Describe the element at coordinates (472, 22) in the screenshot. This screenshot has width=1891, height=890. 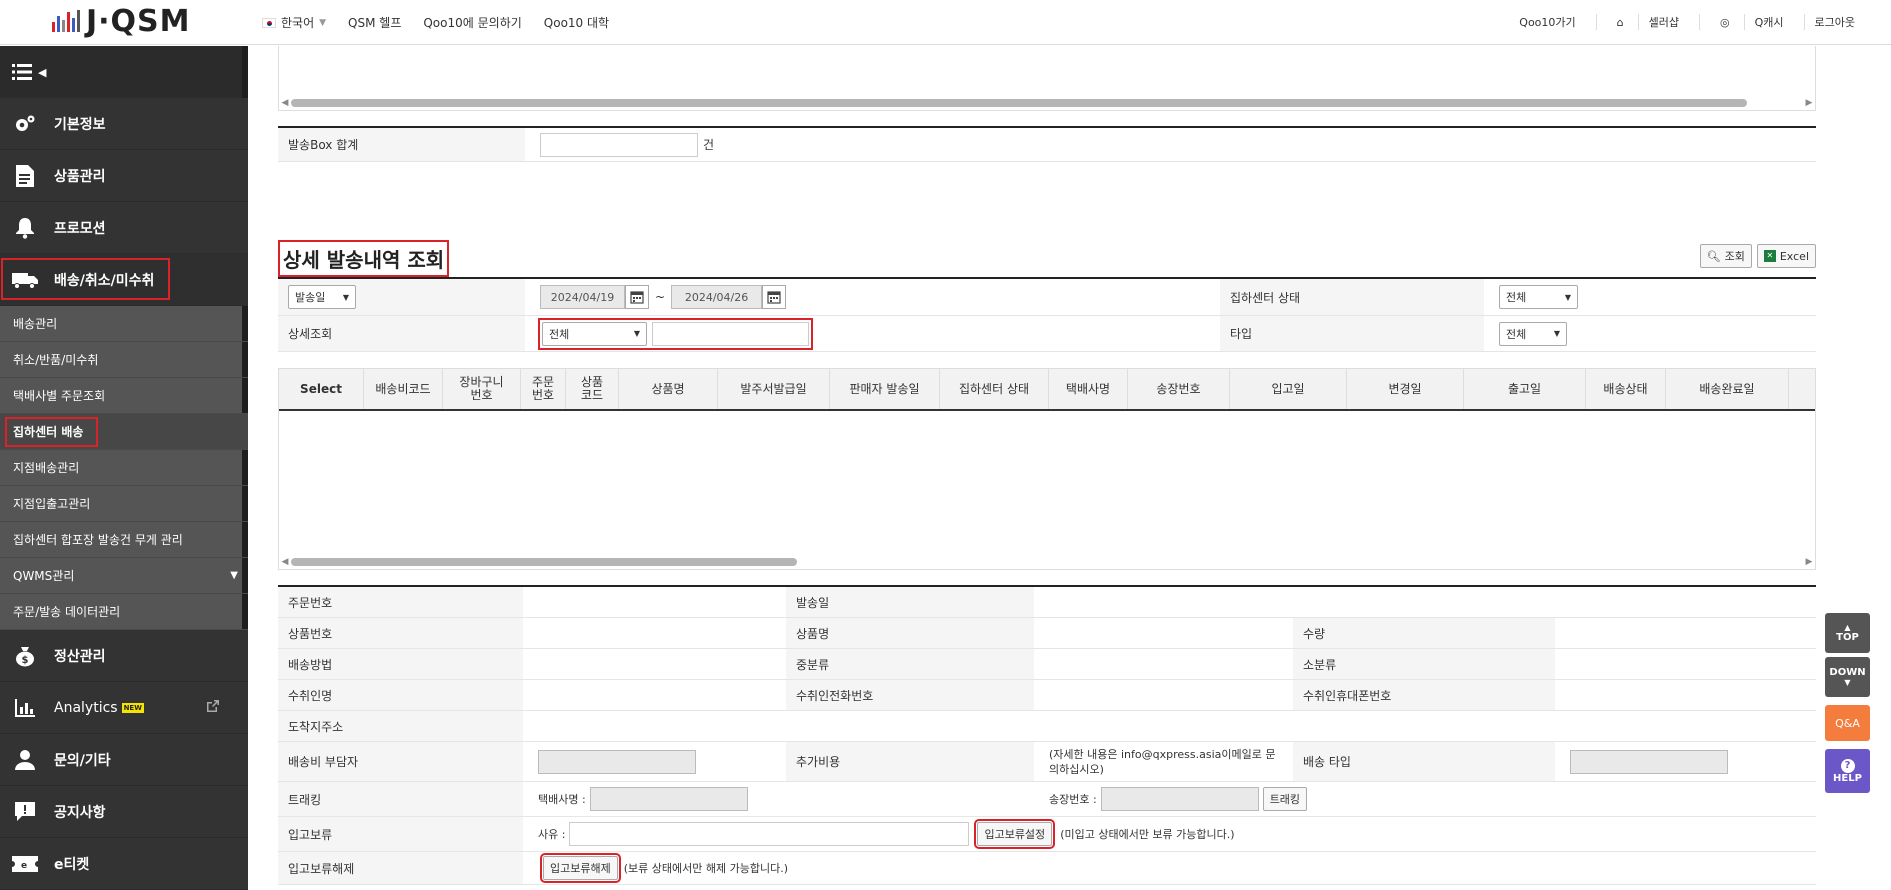
I see `contact-qoo10-link: Qoo10에 문의하기` at that location.